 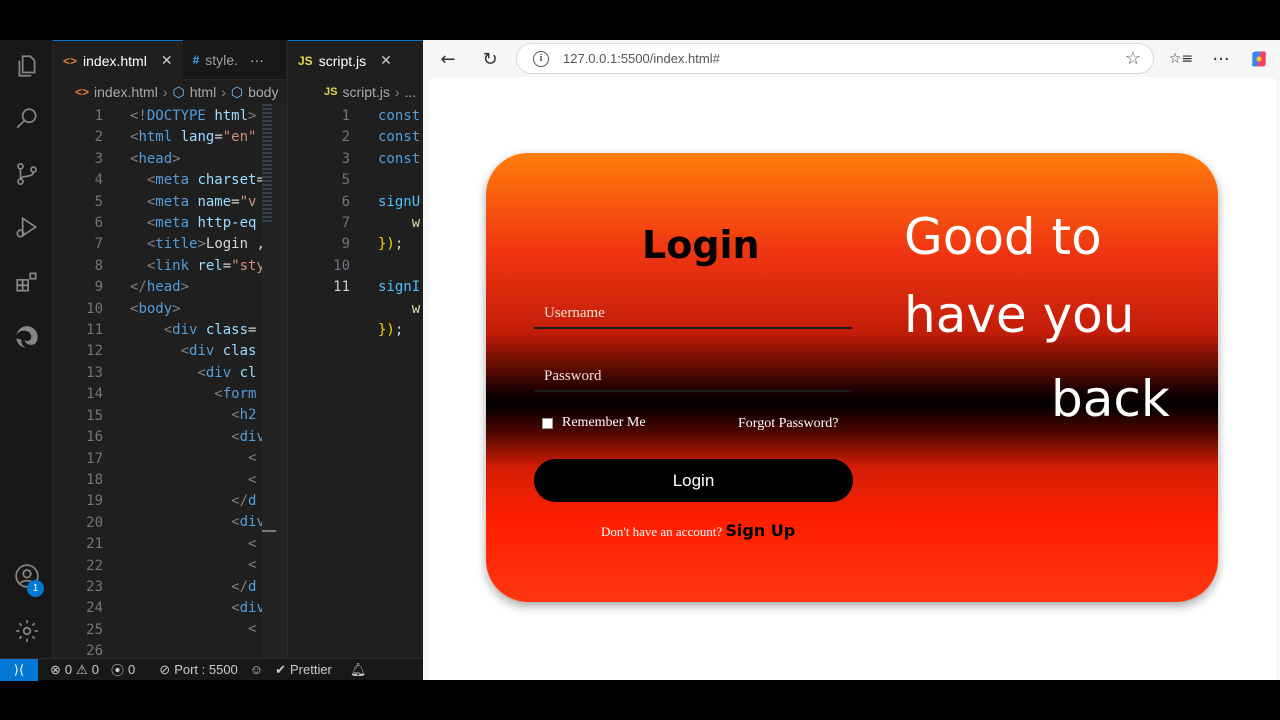 I want to click on notifications-bell-icon: 🔔︎, so click(x=358, y=670).